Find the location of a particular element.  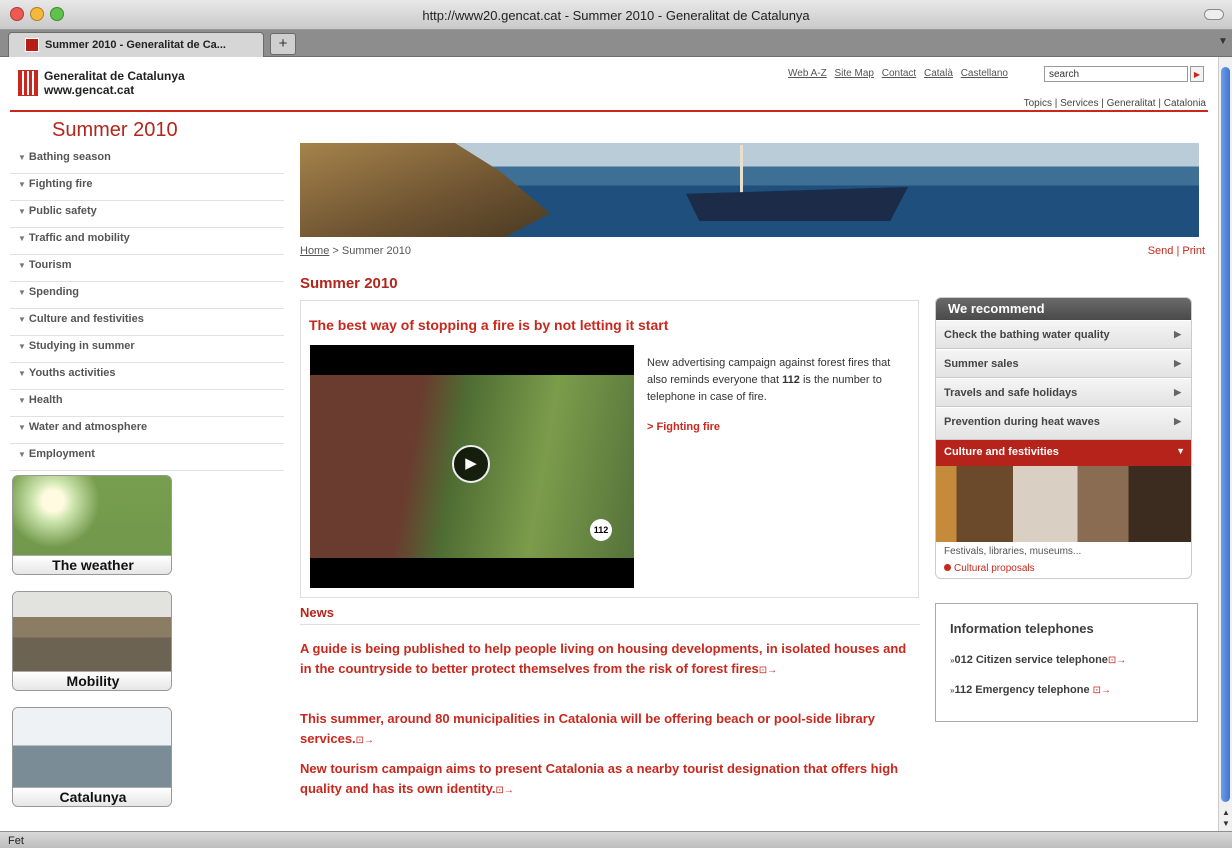

recommend-item-culture-festivities: Culture and festivities ▼ is located at coordinates (1063, 453).